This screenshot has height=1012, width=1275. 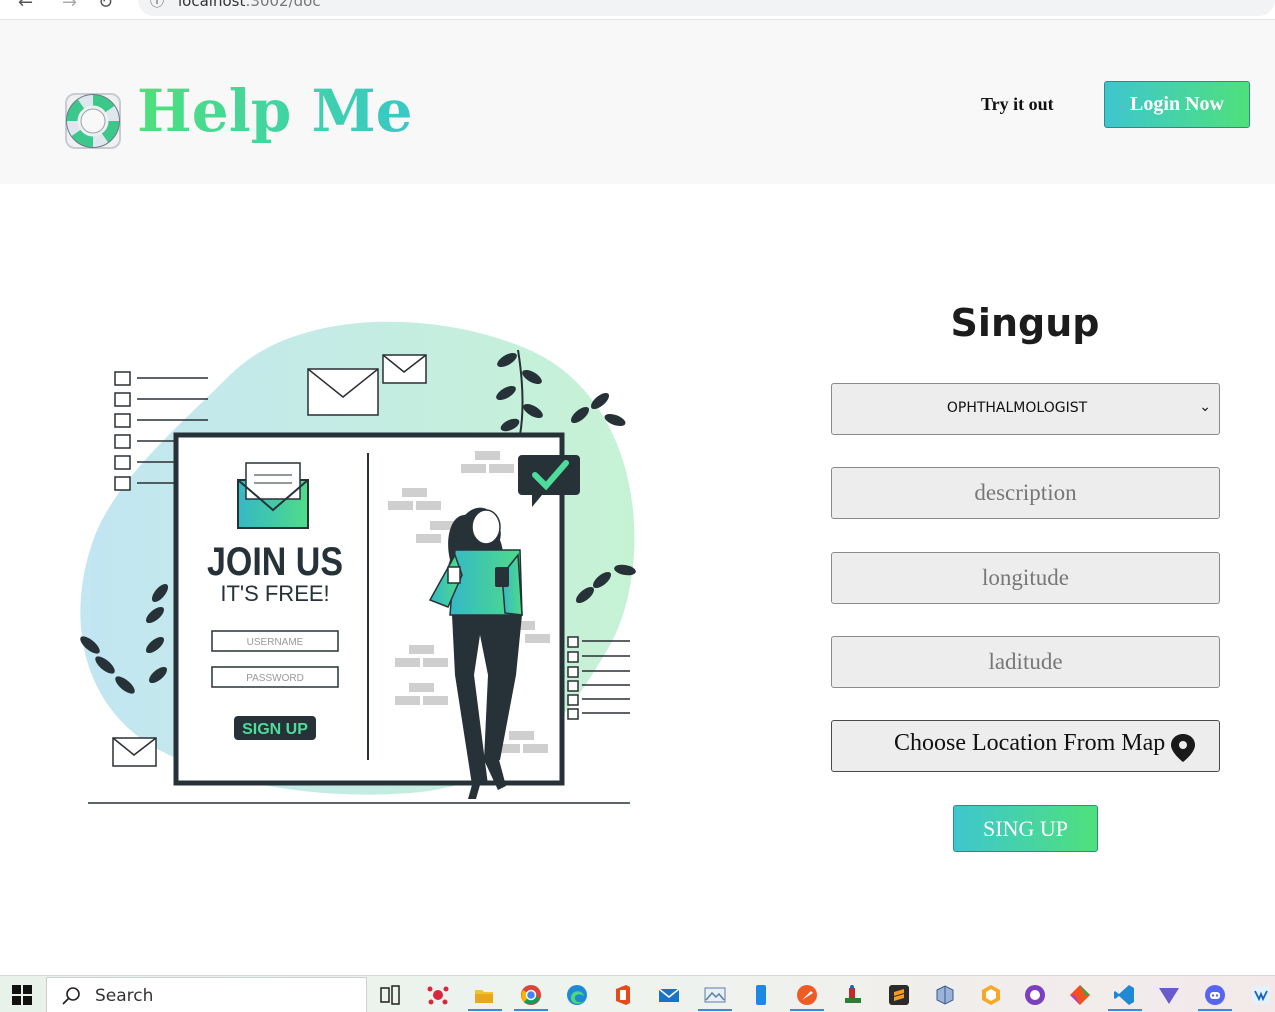 I want to click on git-icon, so click(x=1080, y=995).